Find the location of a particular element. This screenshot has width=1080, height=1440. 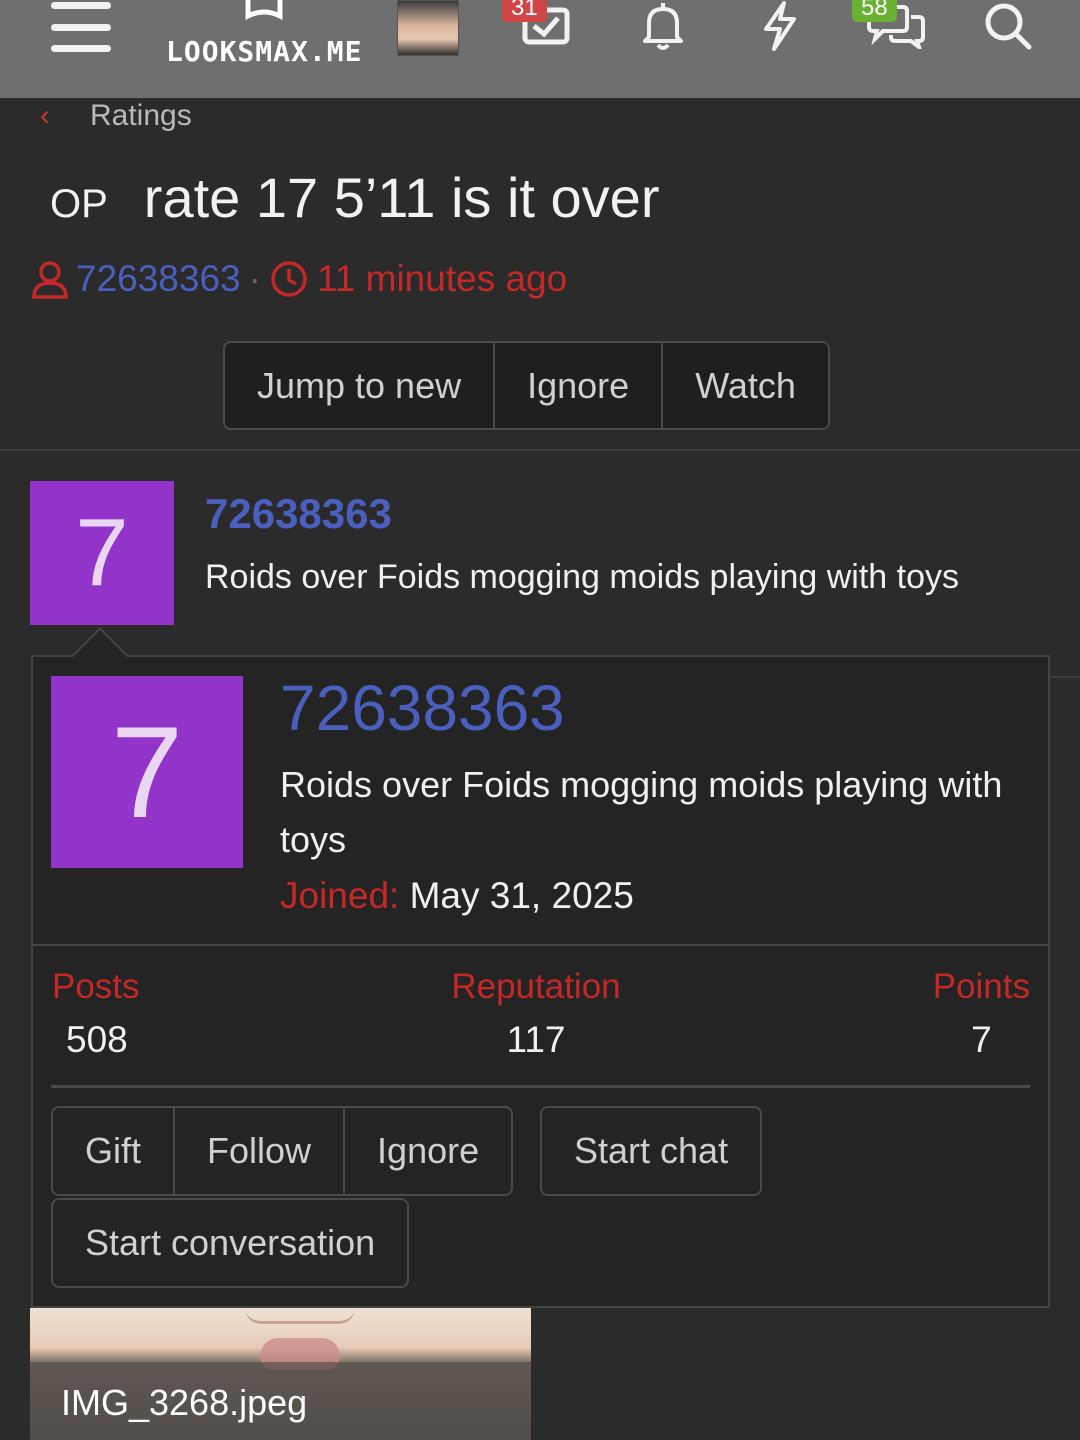

start-conversation-group: Start conversation is located at coordinates (230, 1243).